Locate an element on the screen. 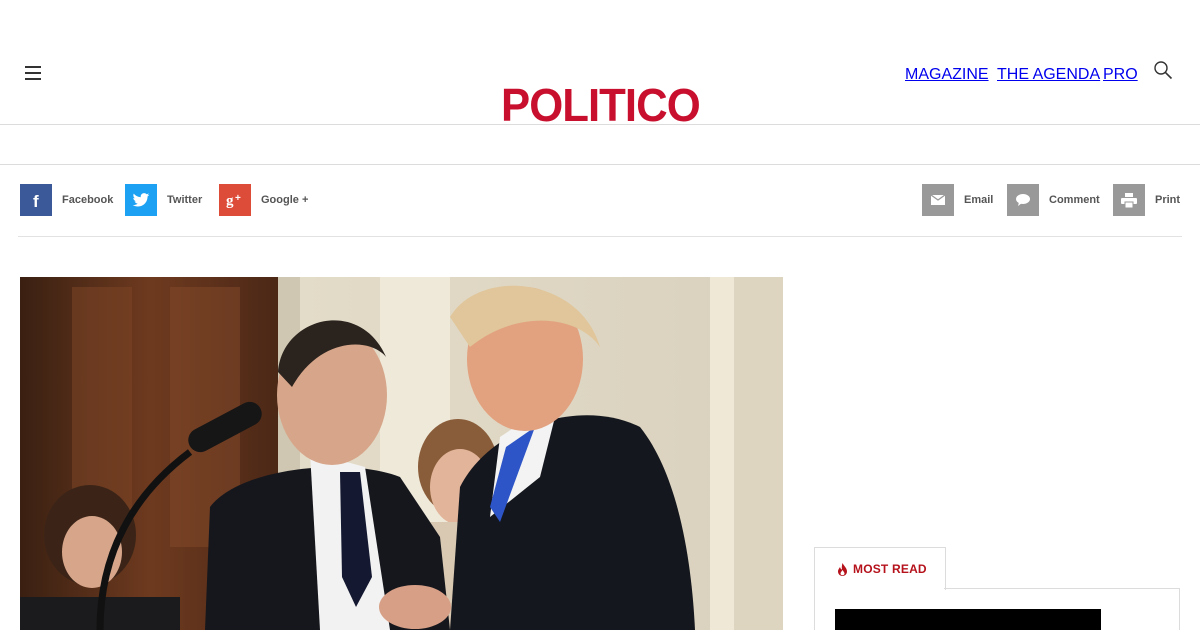 This screenshot has width=1200, height=630. facebook-icon: f is located at coordinates (36, 200).